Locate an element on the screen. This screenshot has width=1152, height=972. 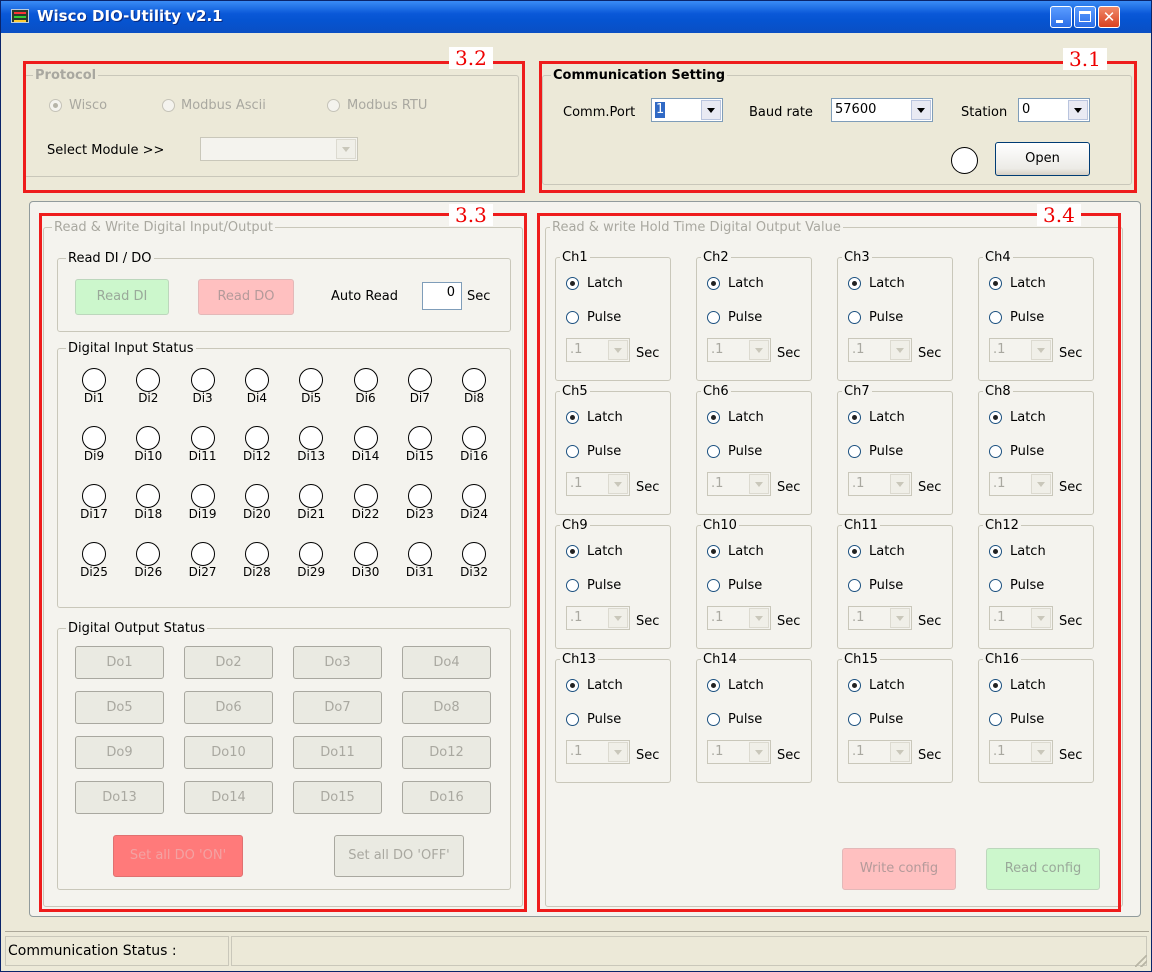
maximize-button is located at coordinates (1085, 17).